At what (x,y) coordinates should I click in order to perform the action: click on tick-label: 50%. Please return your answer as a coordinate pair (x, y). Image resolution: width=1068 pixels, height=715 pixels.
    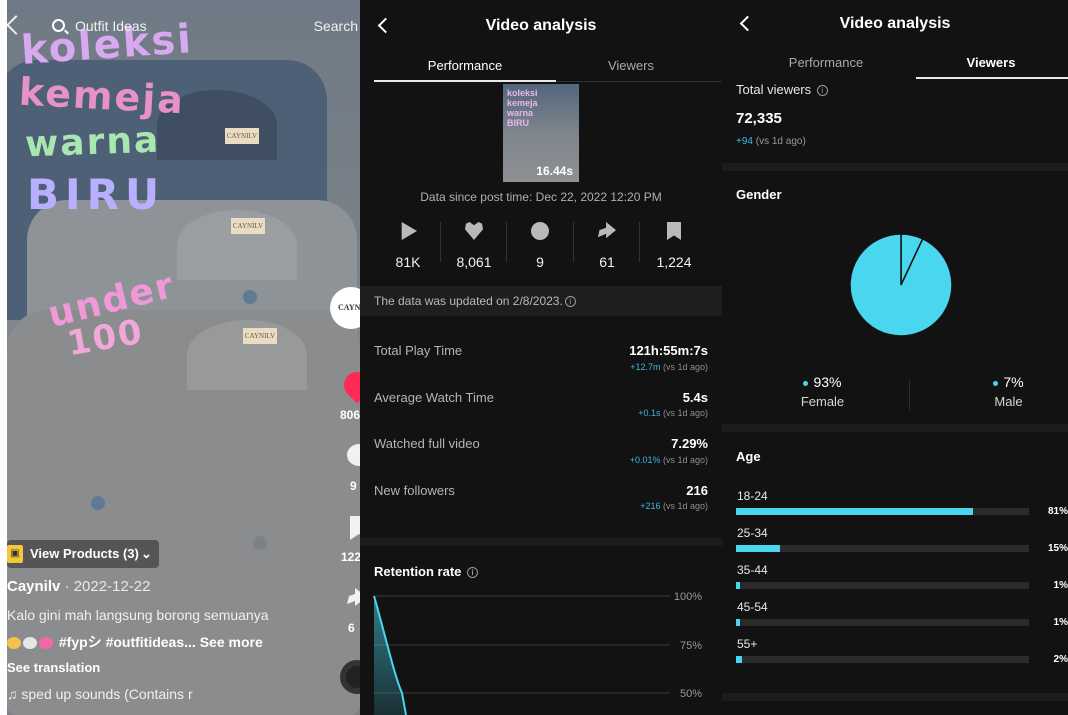
    Looking at the image, I should click on (691, 694).